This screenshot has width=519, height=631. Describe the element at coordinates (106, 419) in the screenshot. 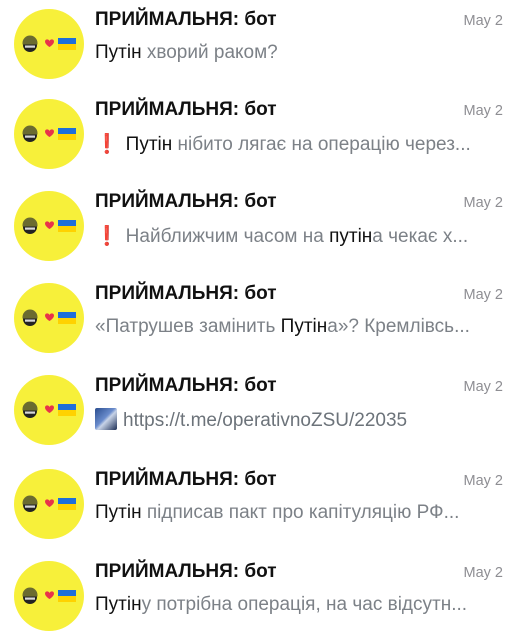

I see `link-thumbnail` at that location.